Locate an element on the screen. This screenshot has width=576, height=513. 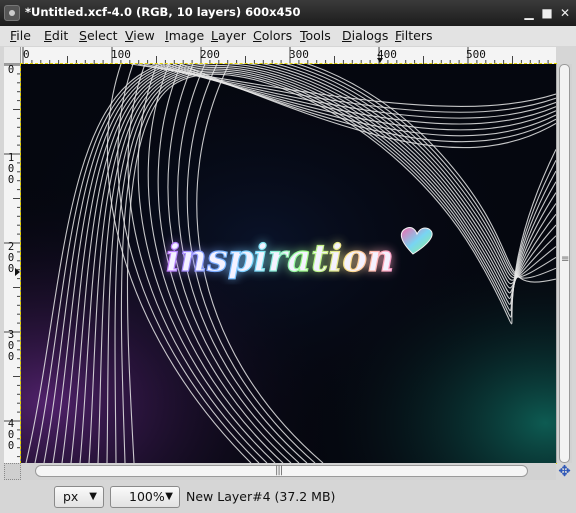
status-bar: px ▼ 100% ▼ New Layer#4 (37.2 MB) is located at coordinates (288, 496).